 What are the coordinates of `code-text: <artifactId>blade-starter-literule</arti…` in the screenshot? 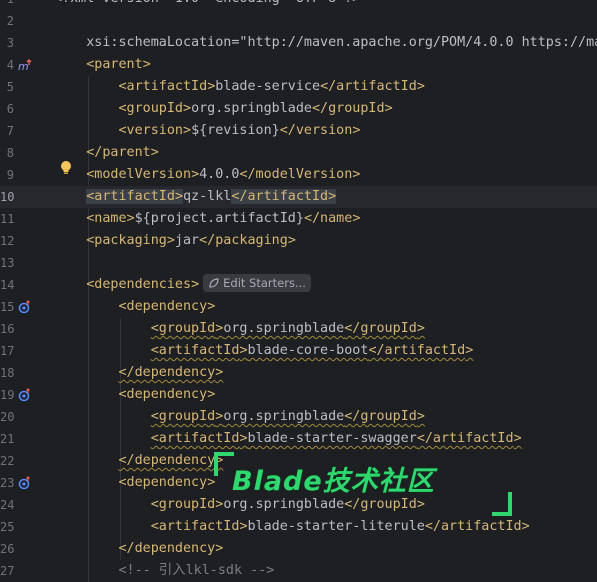 It's located at (292, 527).